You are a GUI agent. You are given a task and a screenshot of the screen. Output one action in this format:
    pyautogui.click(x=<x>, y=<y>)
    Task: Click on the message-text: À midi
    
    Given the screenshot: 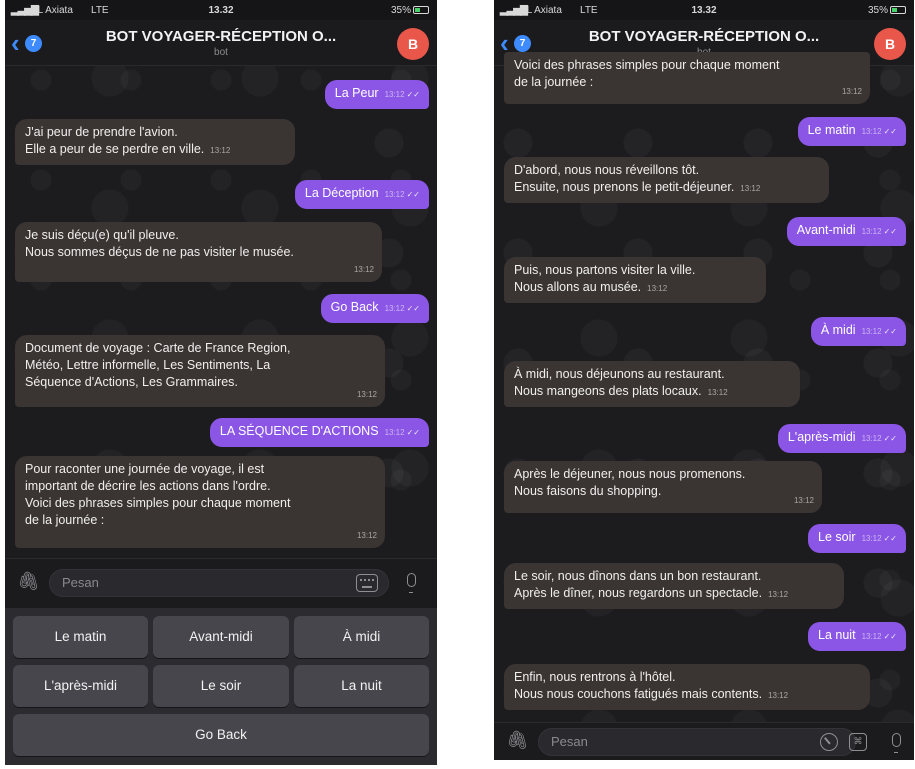 What is the action you would take?
    pyautogui.click(x=838, y=330)
    